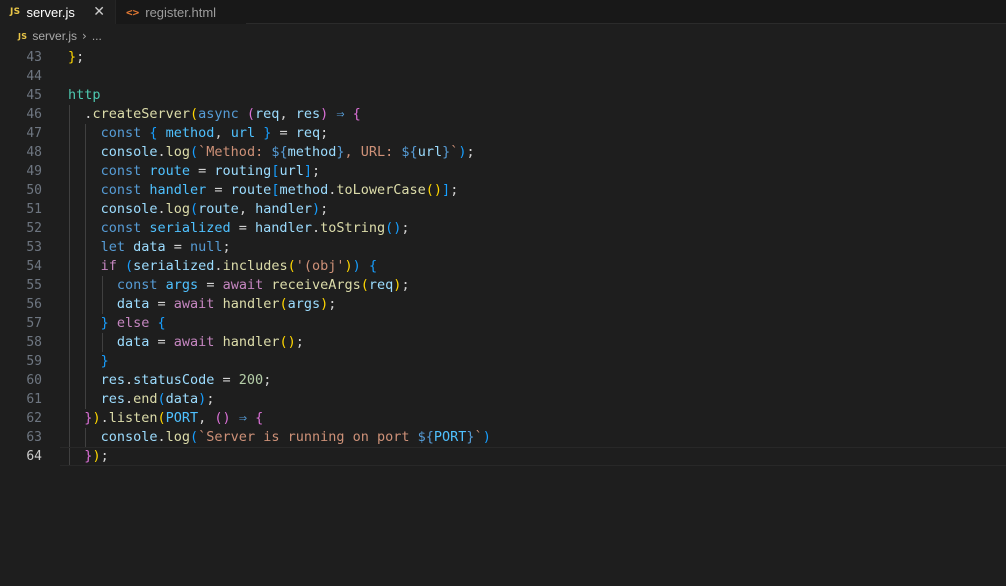 Image resolution: width=1006 pixels, height=586 pixels. Describe the element at coordinates (503, 228) in the screenshot. I see `code-line: 52 const serialized = handler.toString();` at that location.